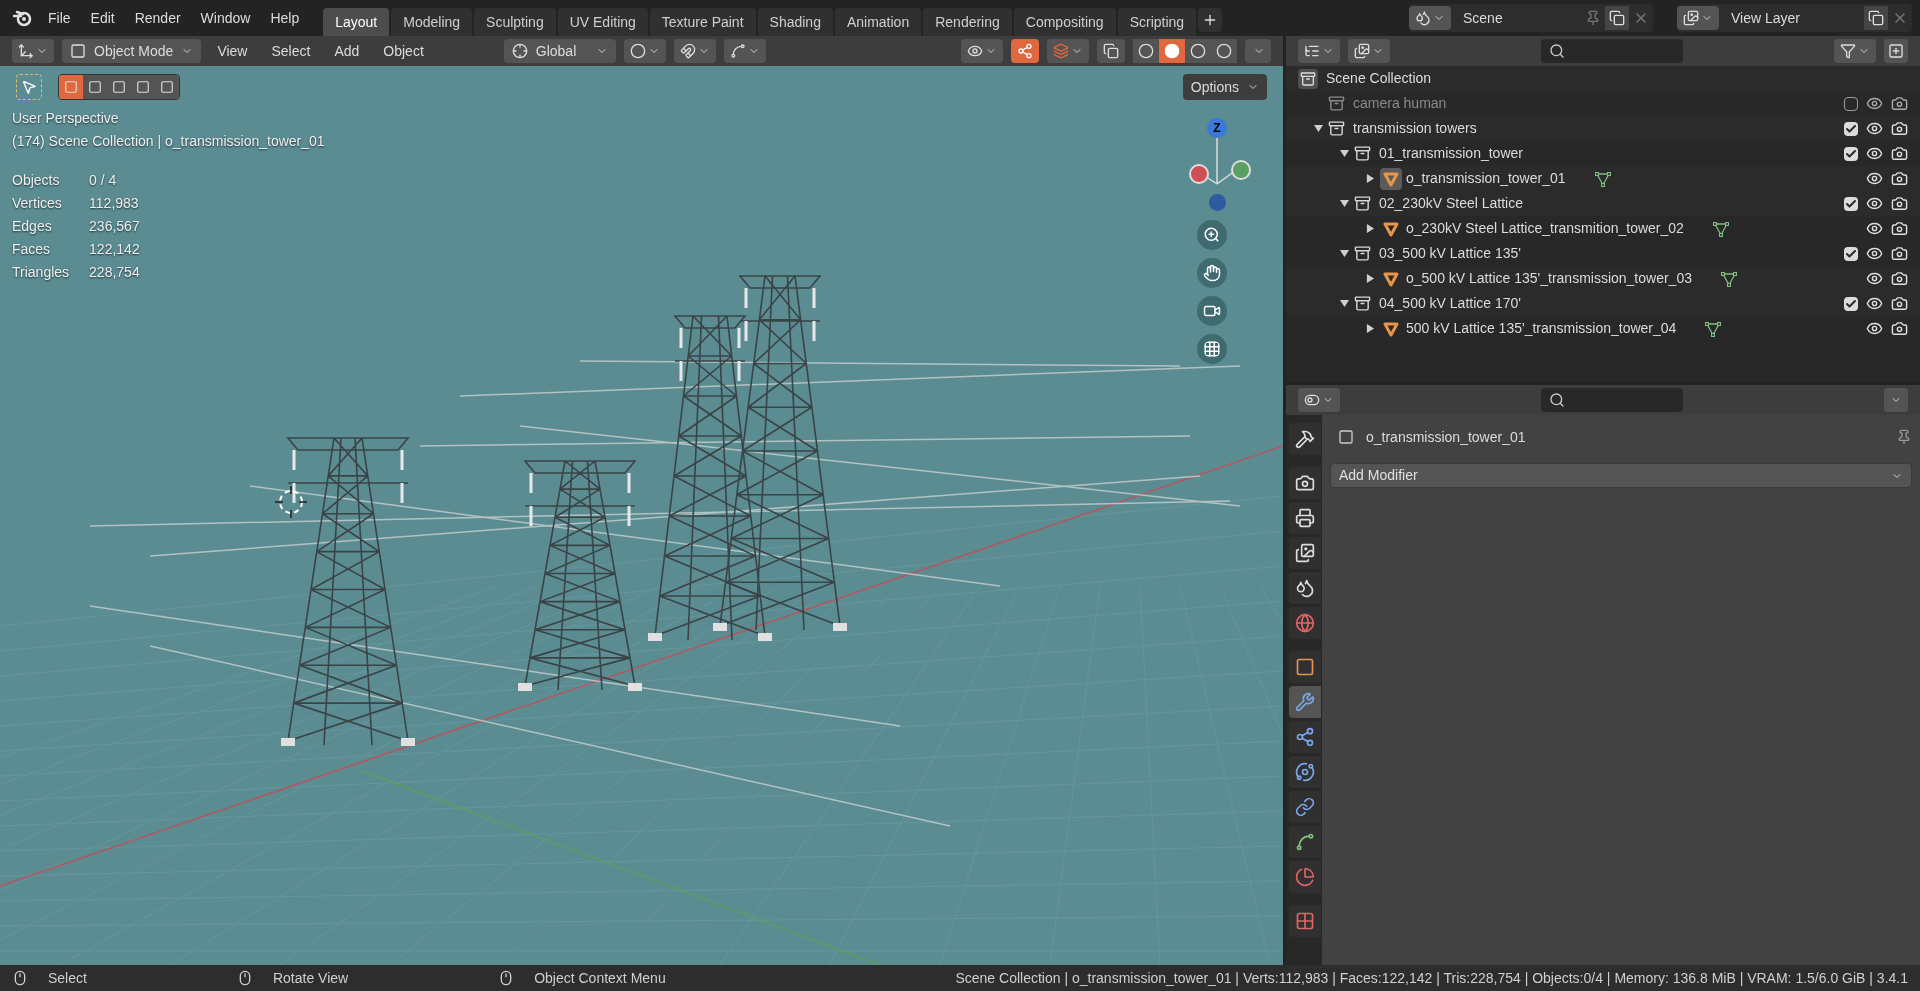 The image size is (1920, 991). Describe the element at coordinates (560, 51) in the screenshot. I see `orientation-dropdown: Global` at that location.